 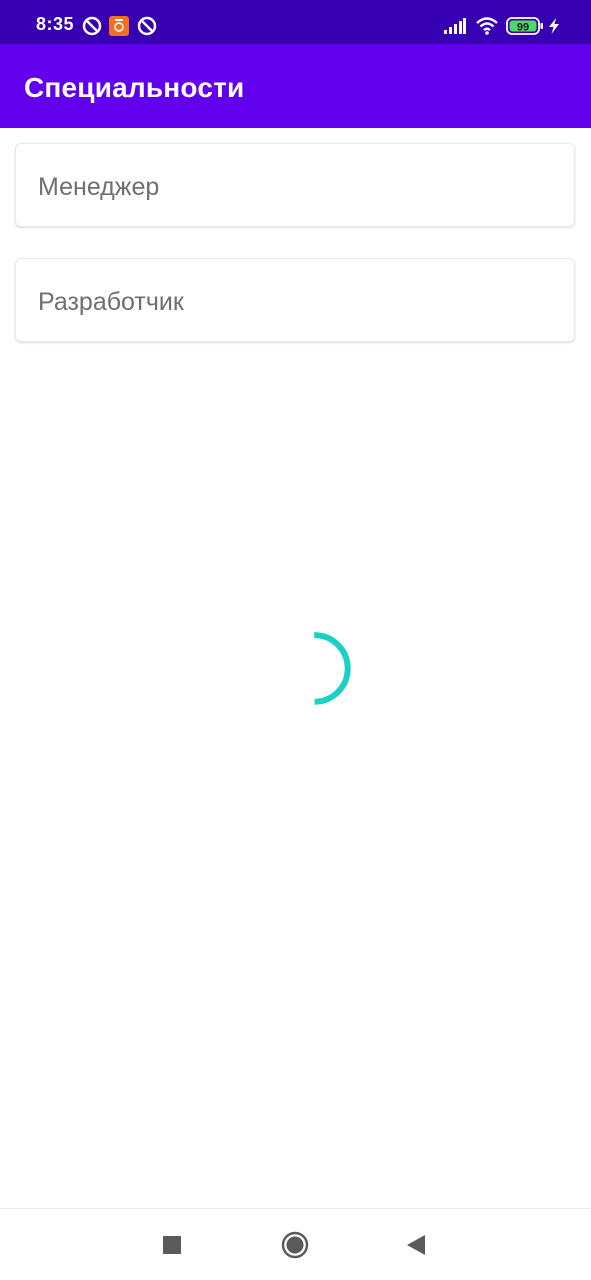 I want to click on system-nav-bar, so click(x=295, y=1244).